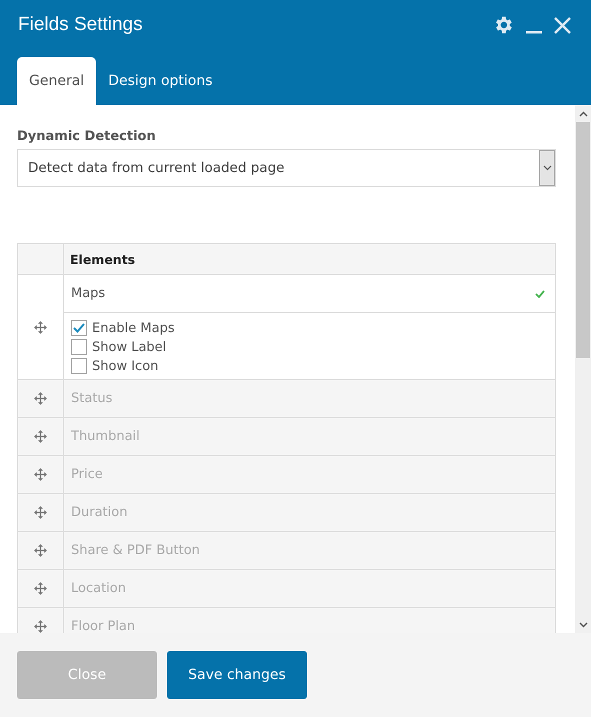  I want to click on scroll-down-icon, so click(583, 625).